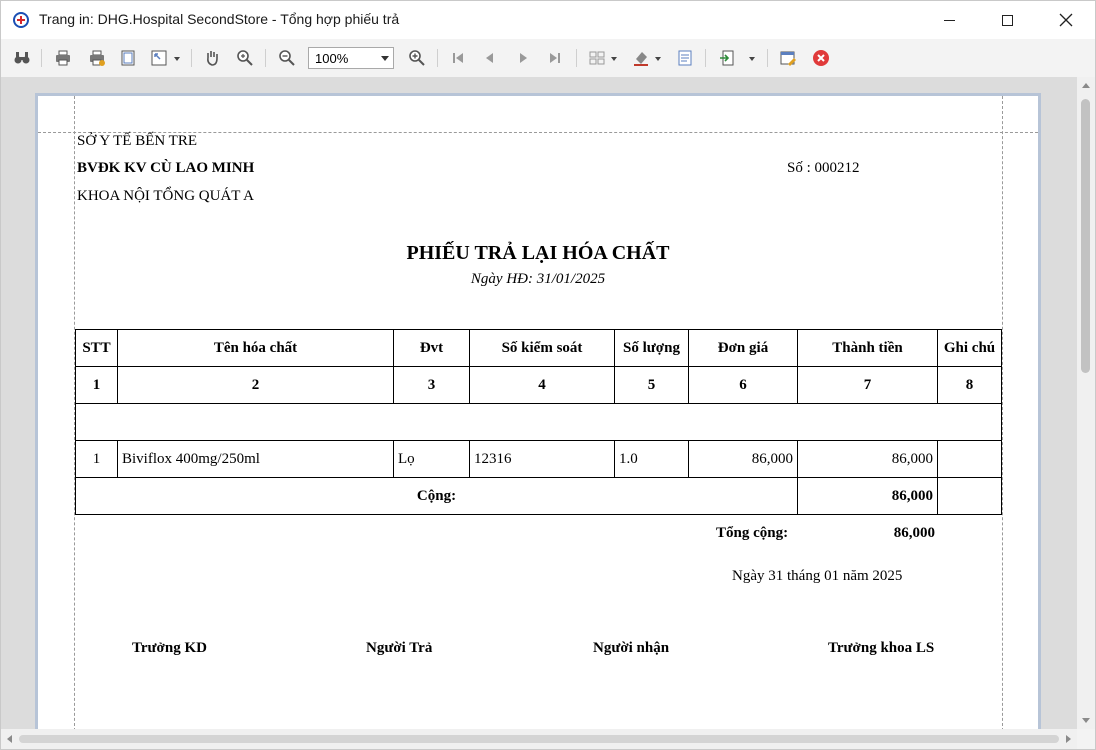 The image size is (1096, 750). What do you see at coordinates (542, 348) in the screenshot?
I see `column-header: Số kiểm soát` at bounding box center [542, 348].